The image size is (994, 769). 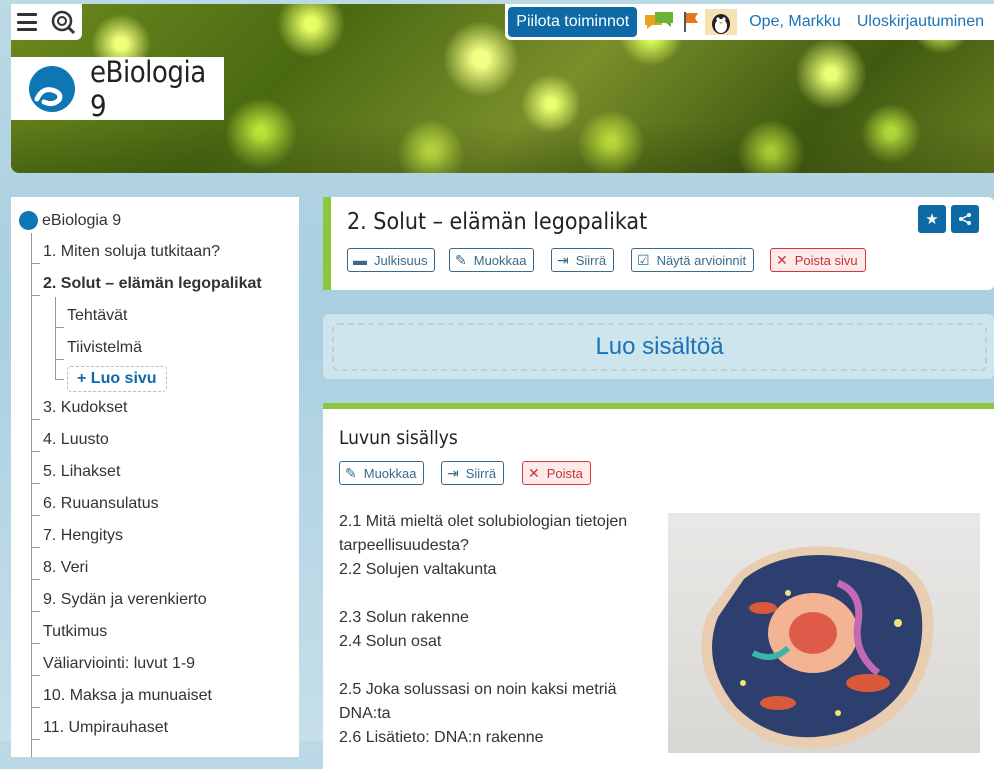 I want to click on sidebar-item: 8. Veri, so click(x=65, y=568).